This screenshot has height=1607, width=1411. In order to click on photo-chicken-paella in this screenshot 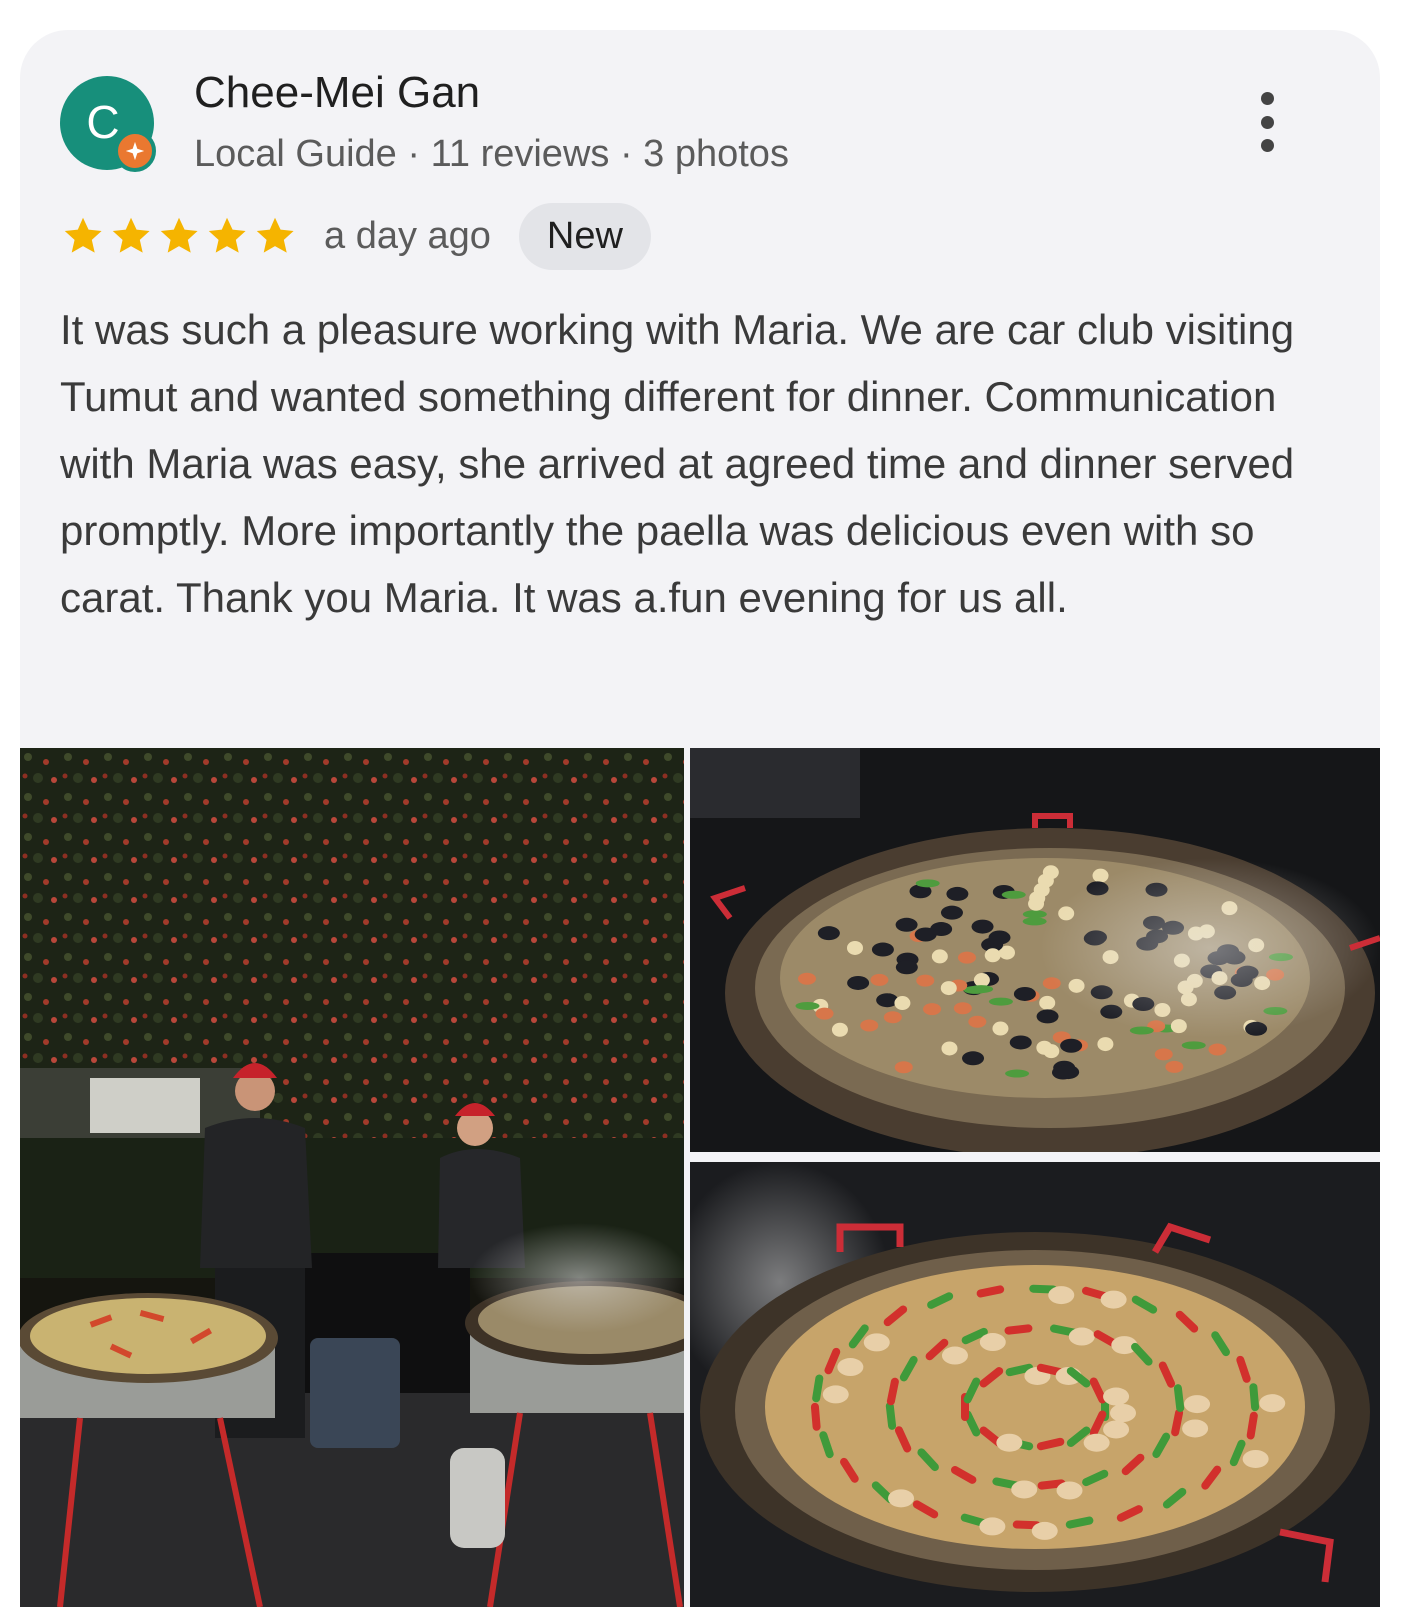, I will do `click(1035, 1384)`.